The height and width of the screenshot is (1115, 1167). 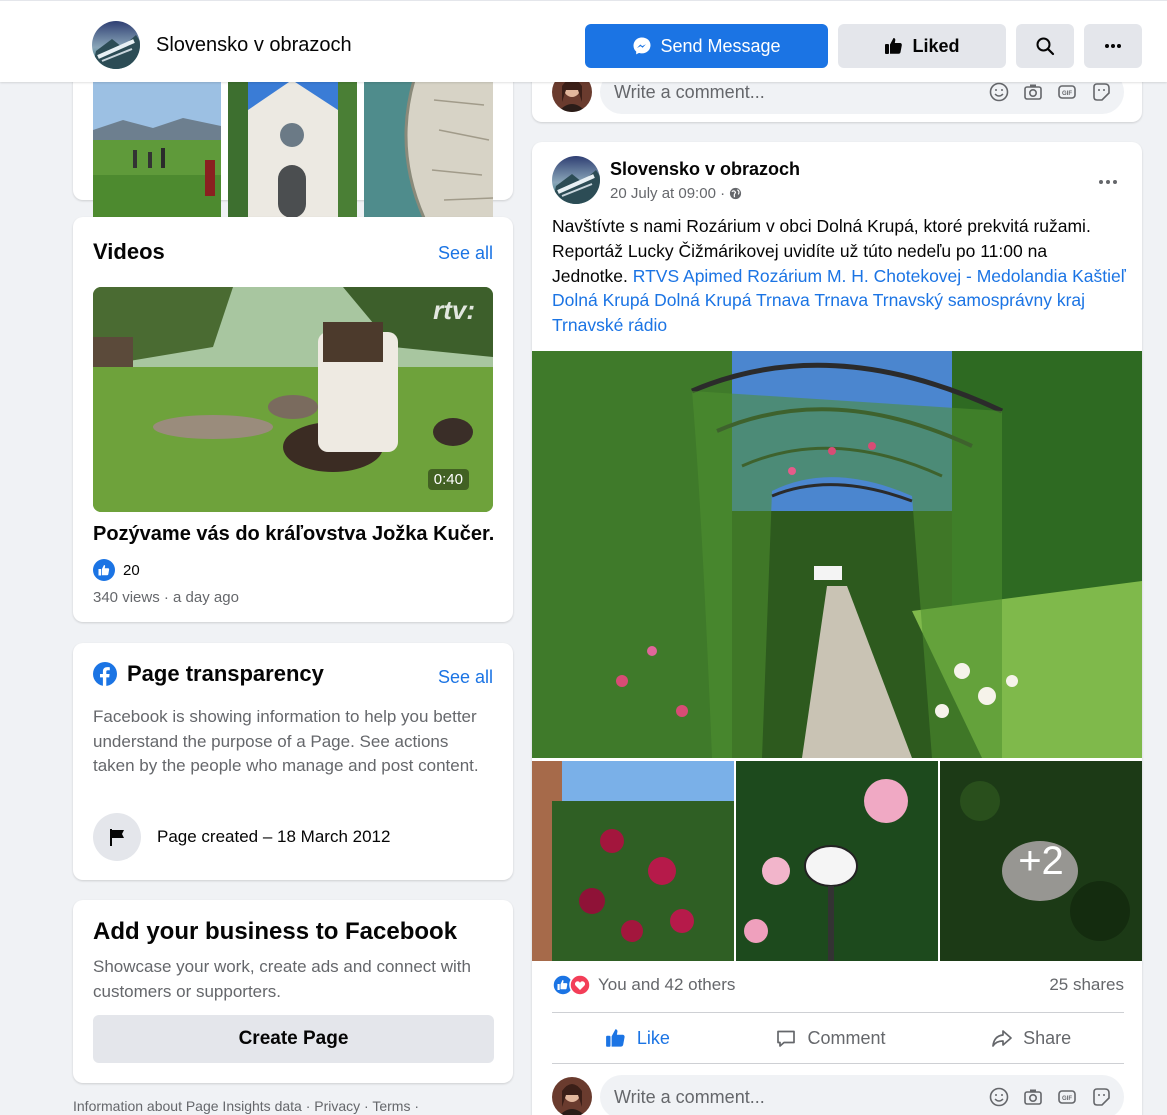 I want to click on page-name: Slovensko v obrazoch, so click(x=254, y=45).